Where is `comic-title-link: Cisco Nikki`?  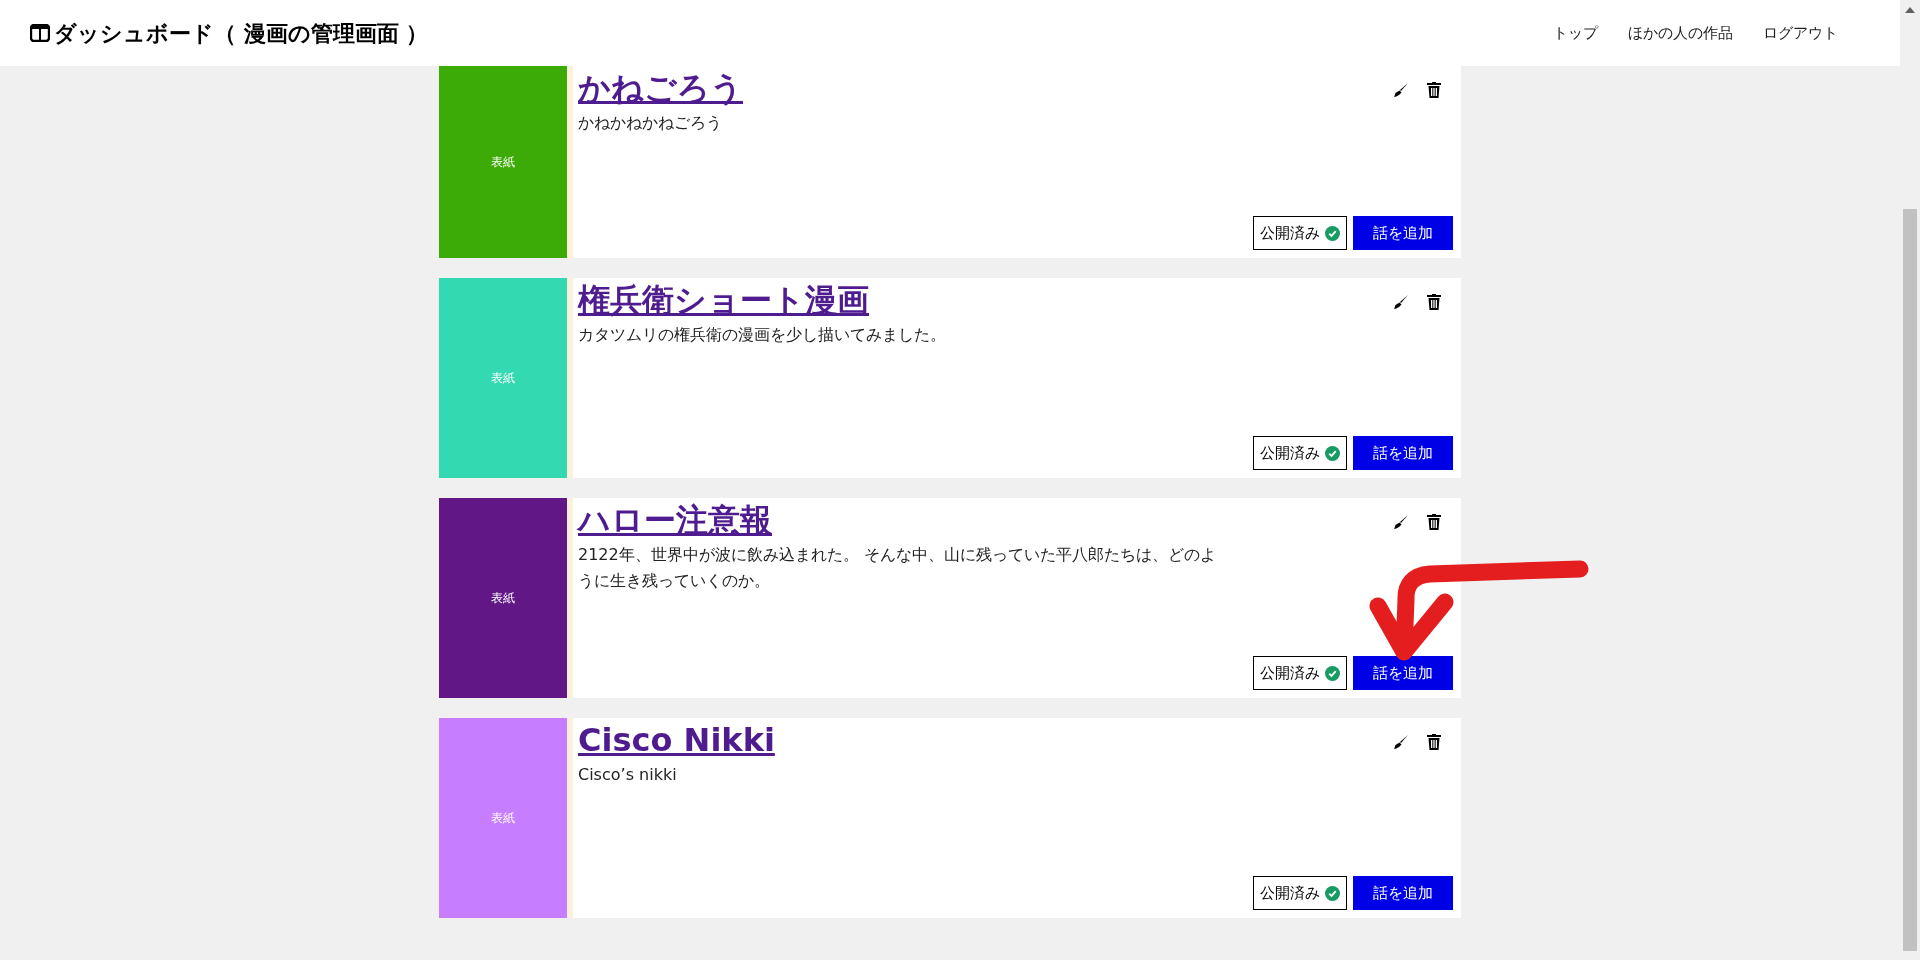 comic-title-link: Cisco Nikki is located at coordinates (676, 740).